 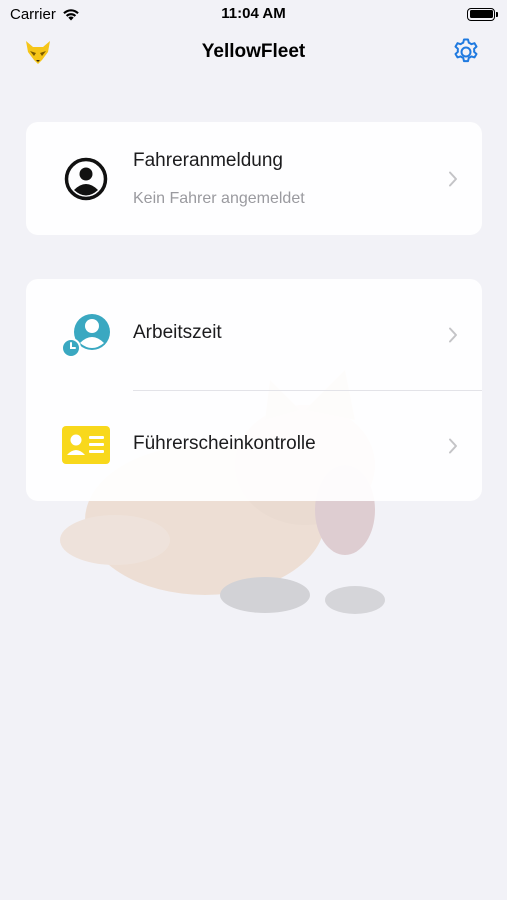 What do you see at coordinates (86, 334) in the screenshot?
I see `work-time-user-clock-icon` at bounding box center [86, 334].